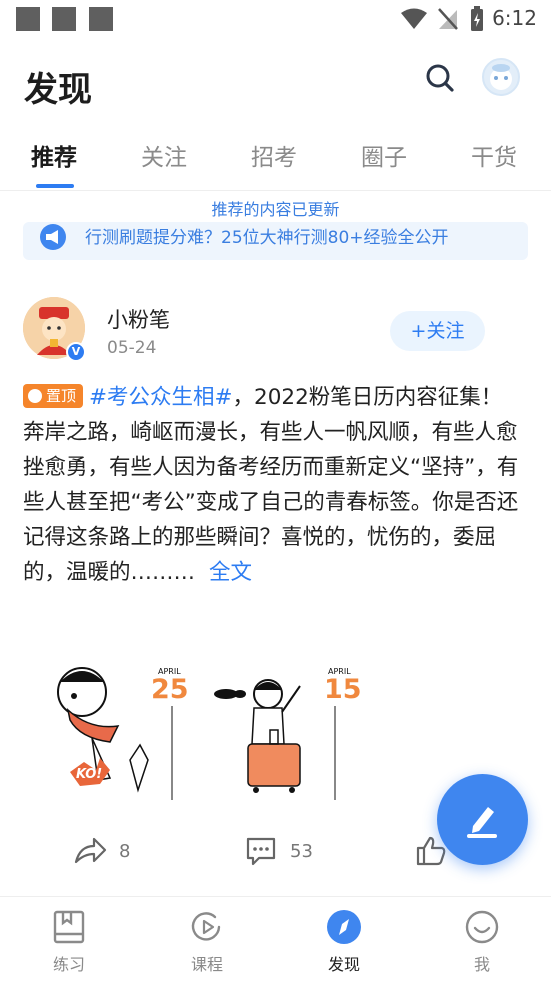 The width and height of the screenshot is (551, 981). I want to click on practice-book-icon, so click(69, 927).